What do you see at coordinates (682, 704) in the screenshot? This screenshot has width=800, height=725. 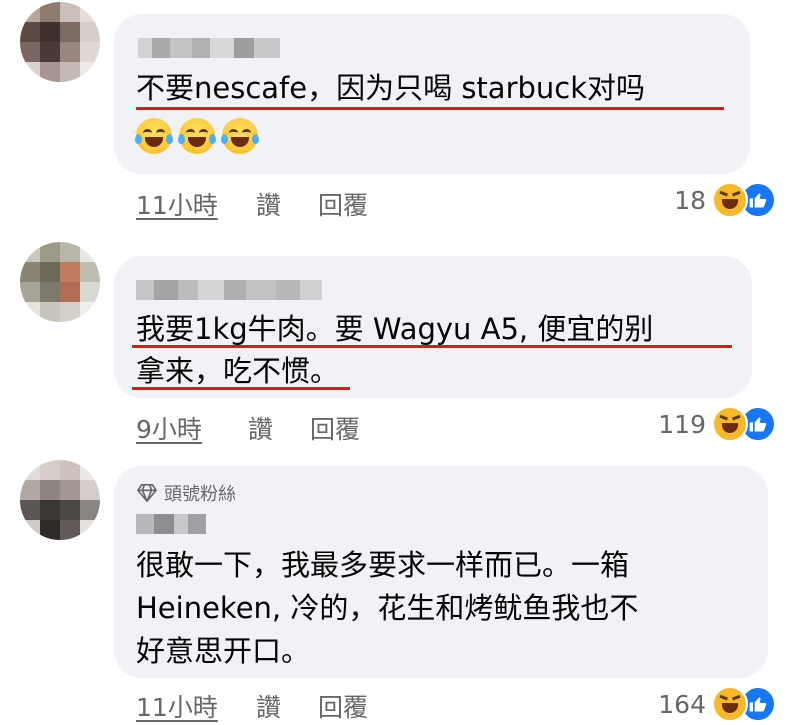 I see `reaction-count: 164` at bounding box center [682, 704].